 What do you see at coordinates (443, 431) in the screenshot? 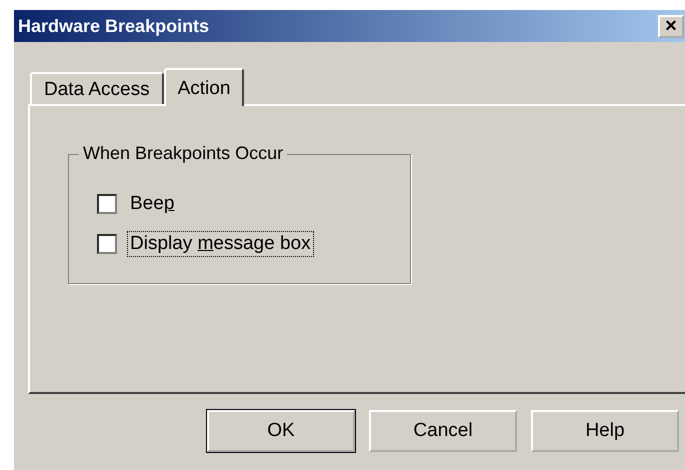
I see `dialog-button: Cancel` at bounding box center [443, 431].